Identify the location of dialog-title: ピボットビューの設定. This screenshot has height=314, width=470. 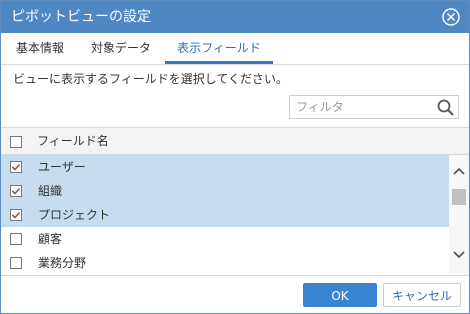
(81, 17).